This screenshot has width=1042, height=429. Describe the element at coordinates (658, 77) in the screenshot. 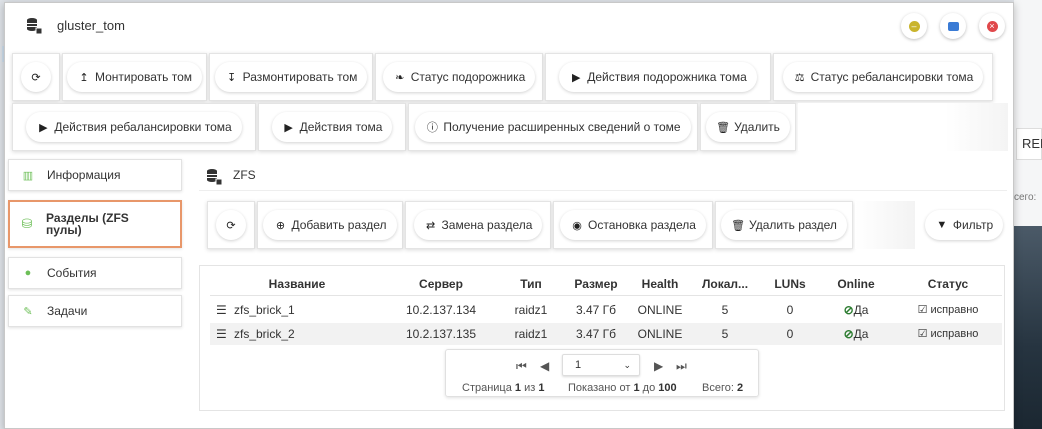

I see `walker-actions-button: ▶ Действия подорожника тома` at that location.